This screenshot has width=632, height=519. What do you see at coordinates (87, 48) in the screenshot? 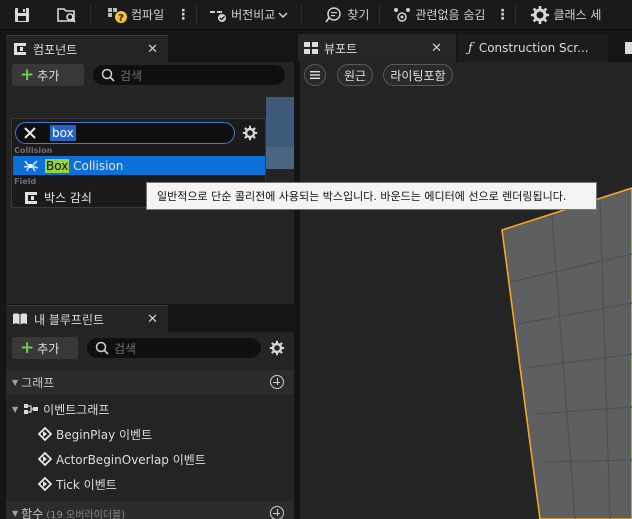
I see `components-tab: 컴포넌트 ✕` at bounding box center [87, 48].